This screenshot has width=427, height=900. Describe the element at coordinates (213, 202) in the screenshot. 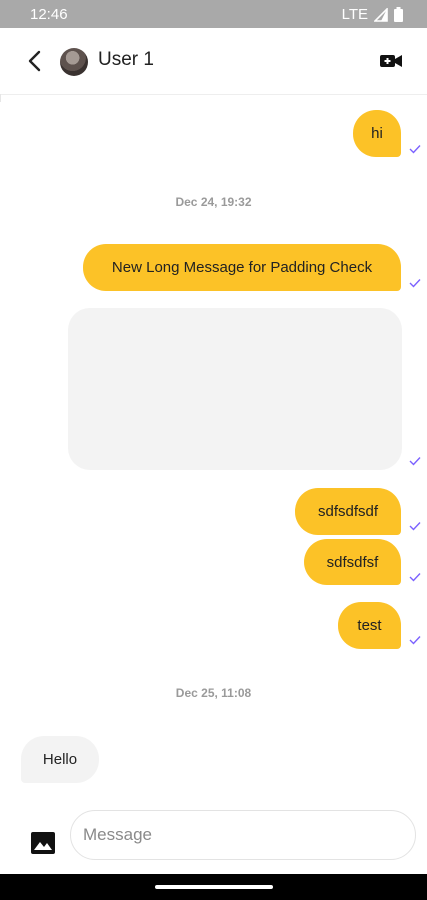

I see `date-divider: Dec 24, 19:32` at that location.